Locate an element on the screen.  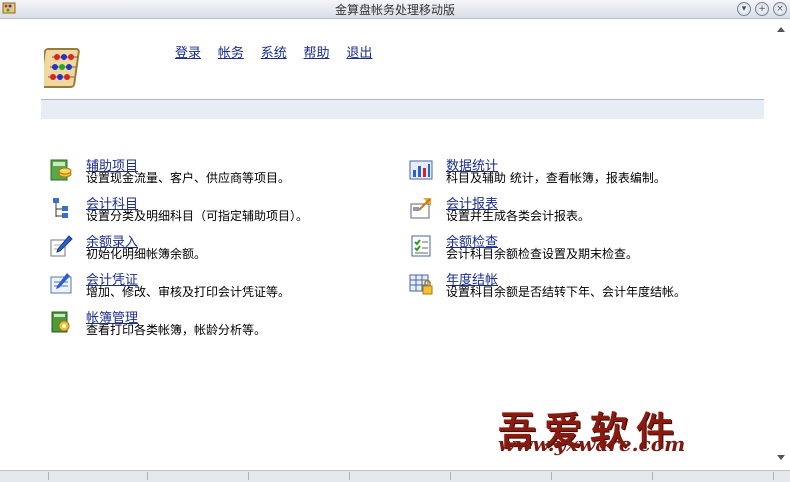
lock-table-icon is located at coordinates (421, 284).